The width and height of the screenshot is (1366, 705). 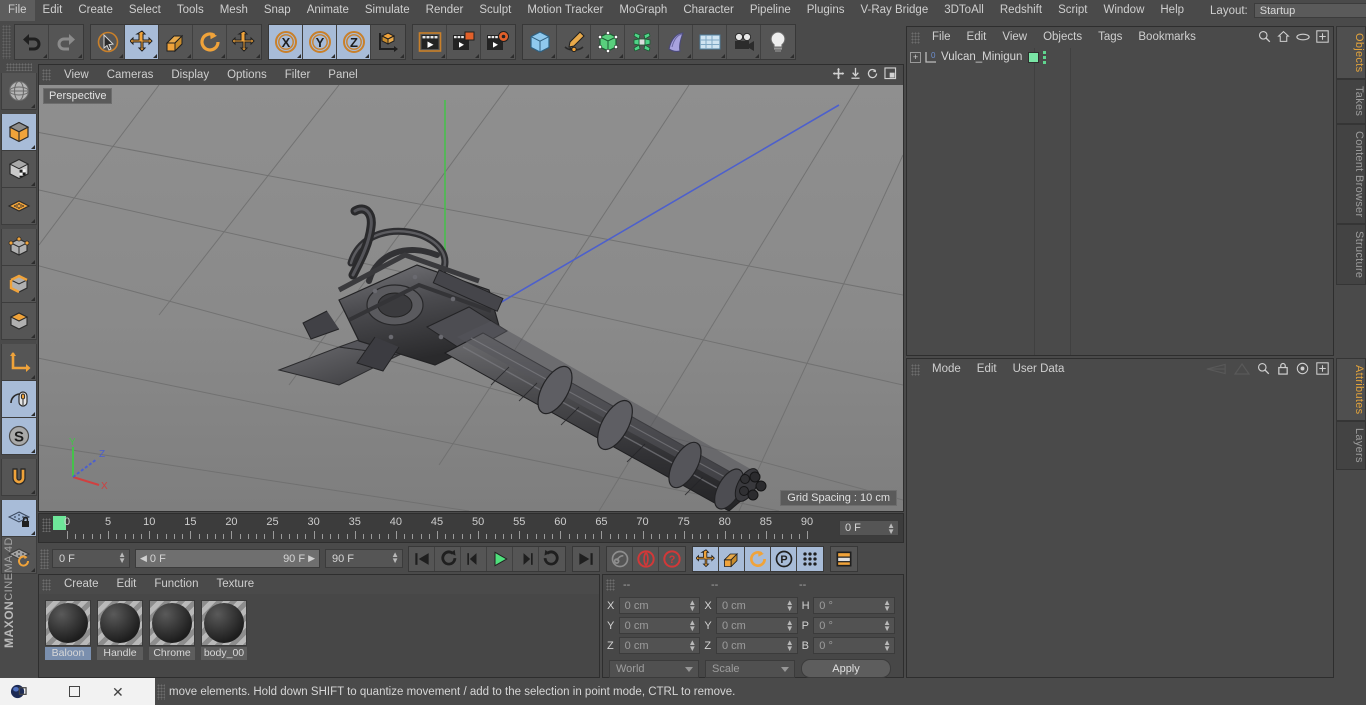 What do you see at coordinates (1110, 37) in the screenshot?
I see `object-menu-tags: Tags` at bounding box center [1110, 37].